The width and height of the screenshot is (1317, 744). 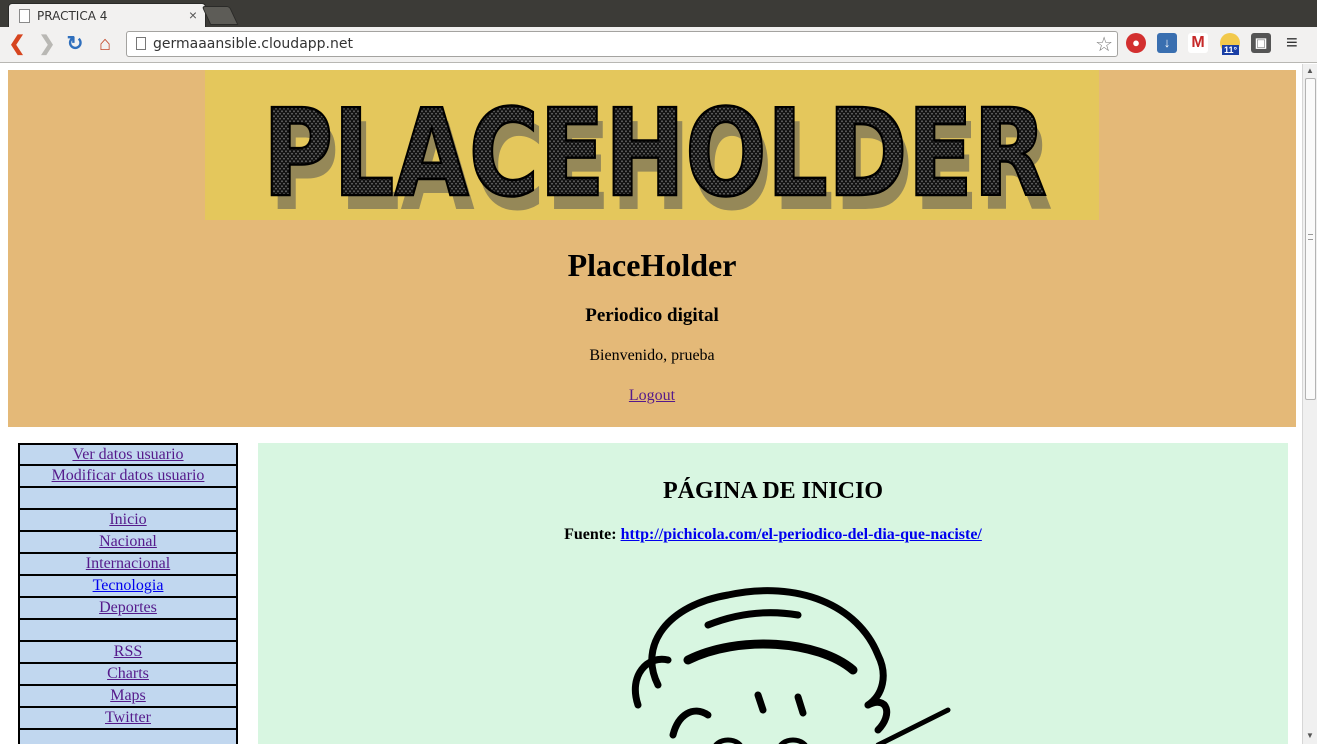 What do you see at coordinates (655, 151) in the screenshot?
I see `logo-text: PLACEHOLDER` at bounding box center [655, 151].